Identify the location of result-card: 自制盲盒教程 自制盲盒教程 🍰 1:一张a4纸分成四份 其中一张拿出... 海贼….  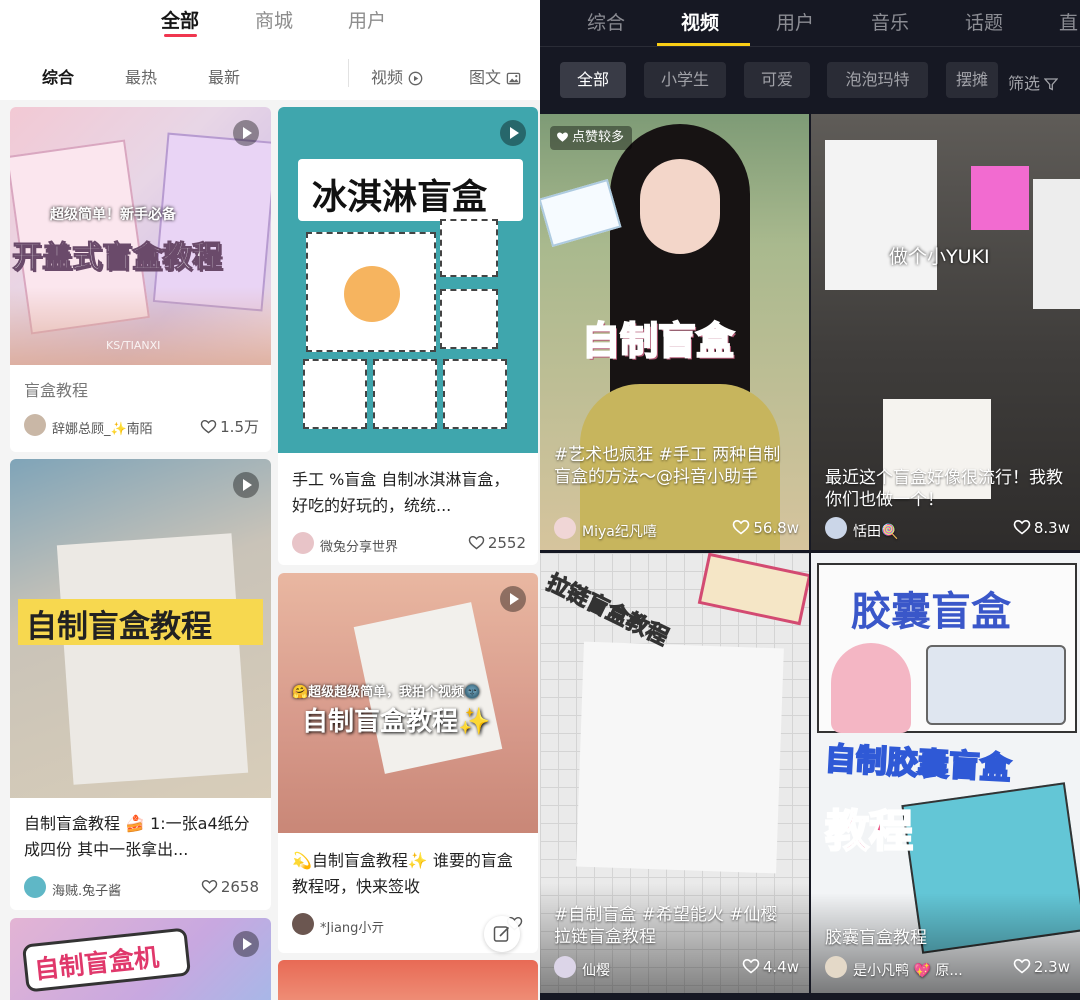
(140, 684).